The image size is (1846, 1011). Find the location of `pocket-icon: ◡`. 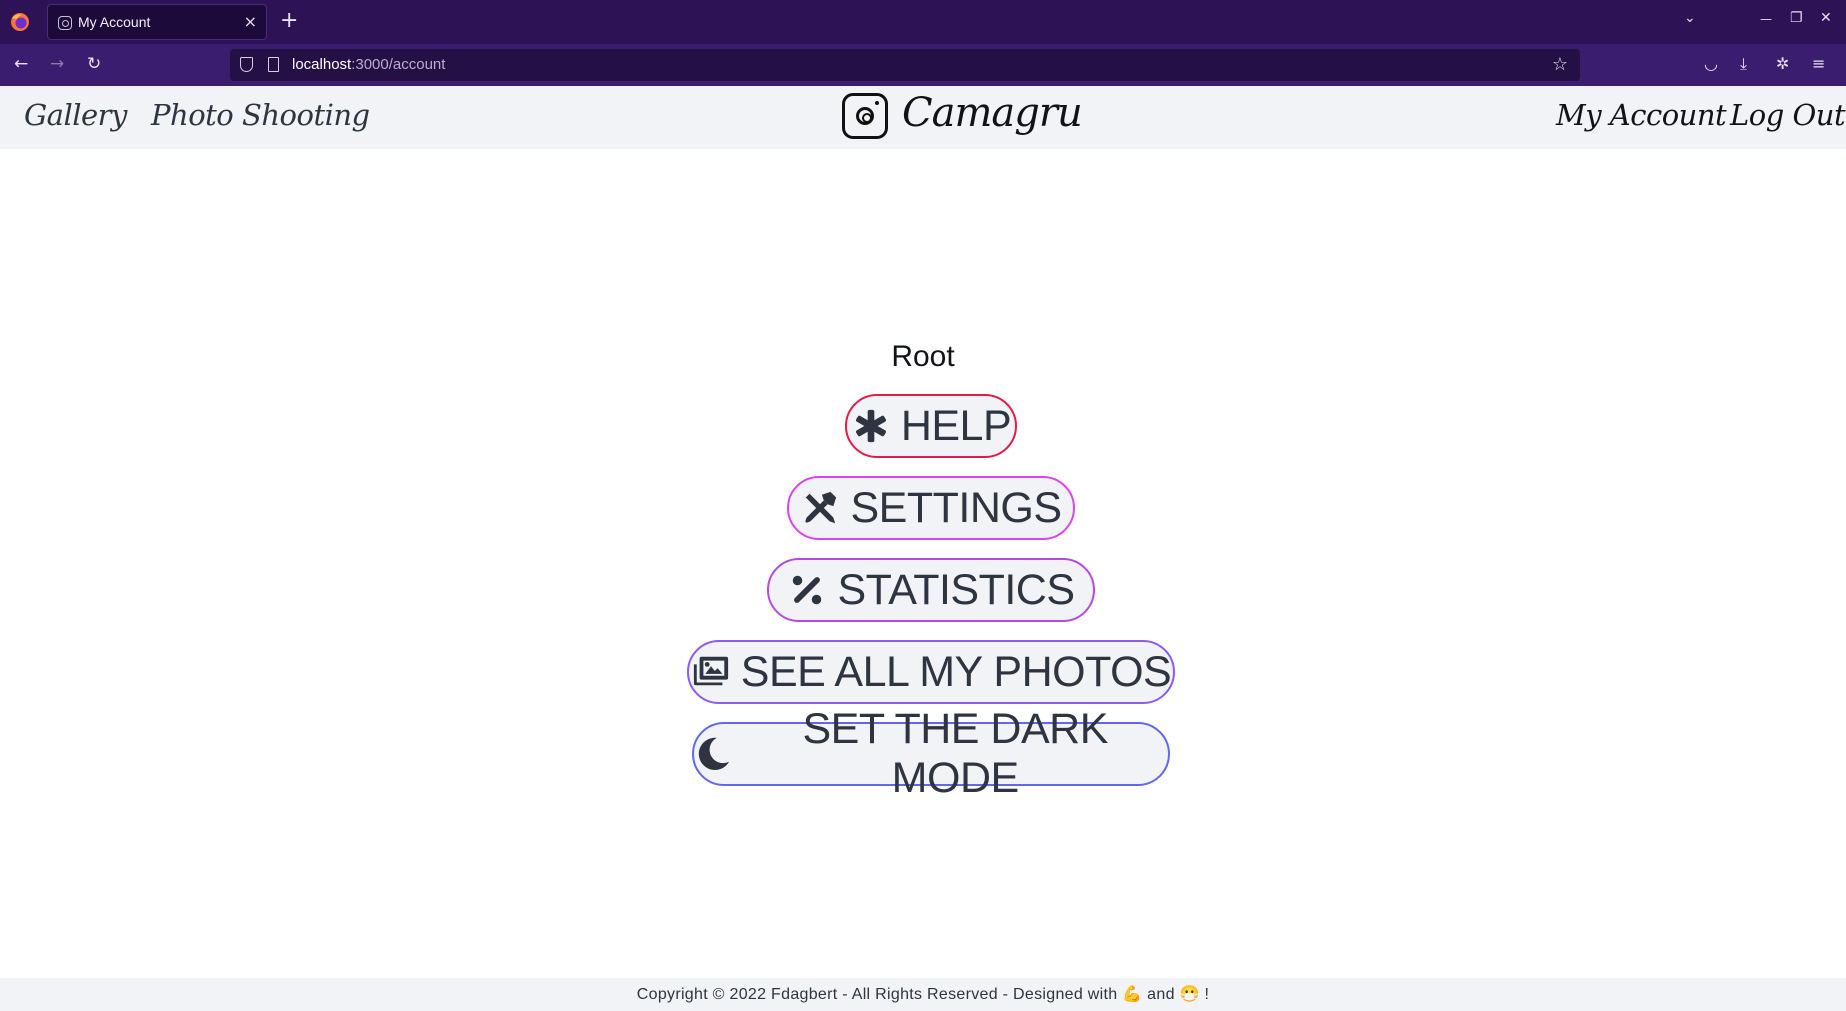

pocket-icon: ◡ is located at coordinates (1711, 63).